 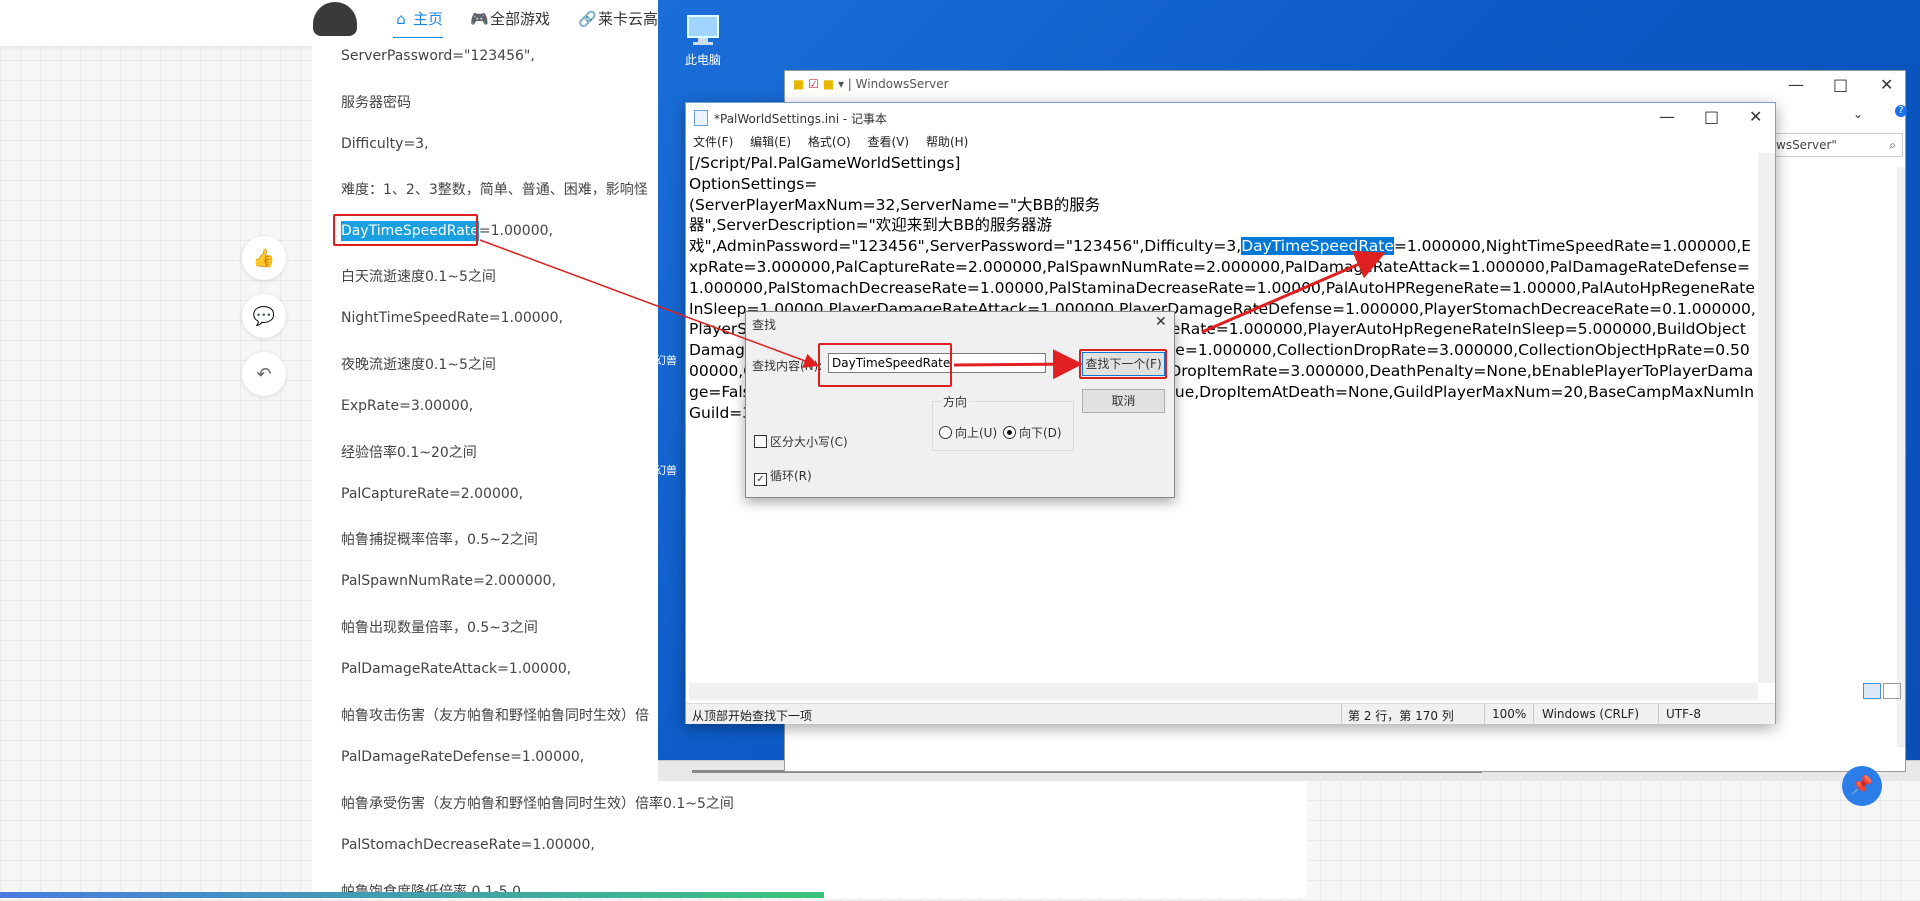 I want to click on arrow-to-selection, so click(x=1293, y=292).